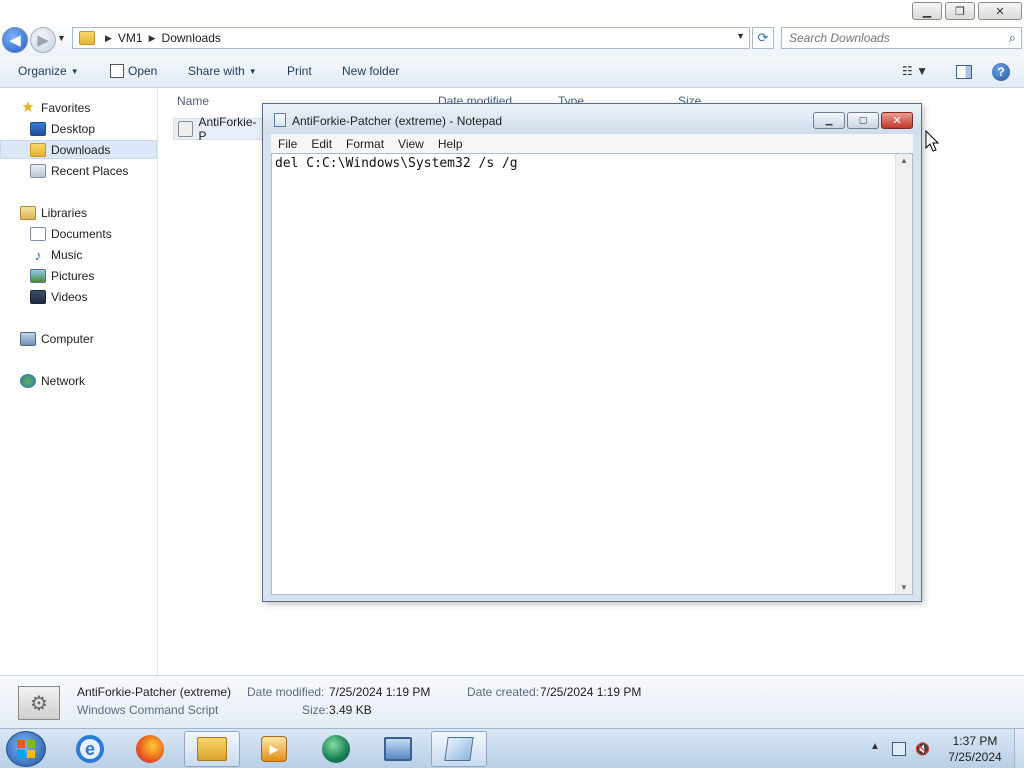  Describe the element at coordinates (186, 129) in the screenshot. I see `script-file-icon` at that location.